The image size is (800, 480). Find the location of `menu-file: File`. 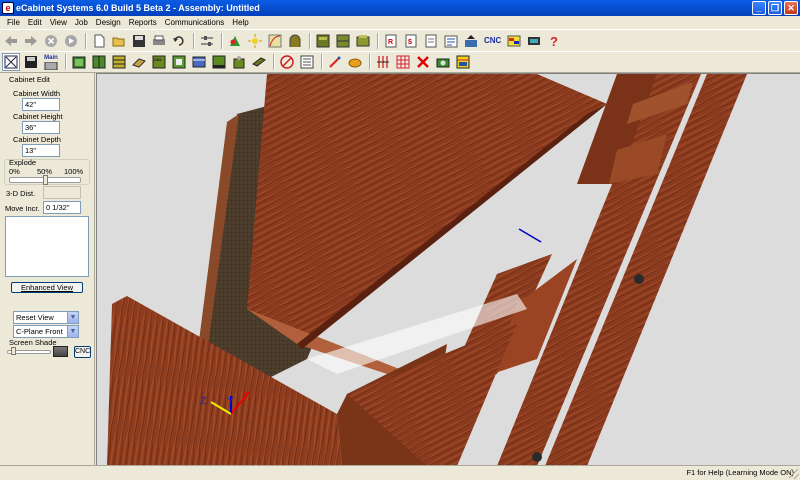

menu-file: File is located at coordinates (13, 22).